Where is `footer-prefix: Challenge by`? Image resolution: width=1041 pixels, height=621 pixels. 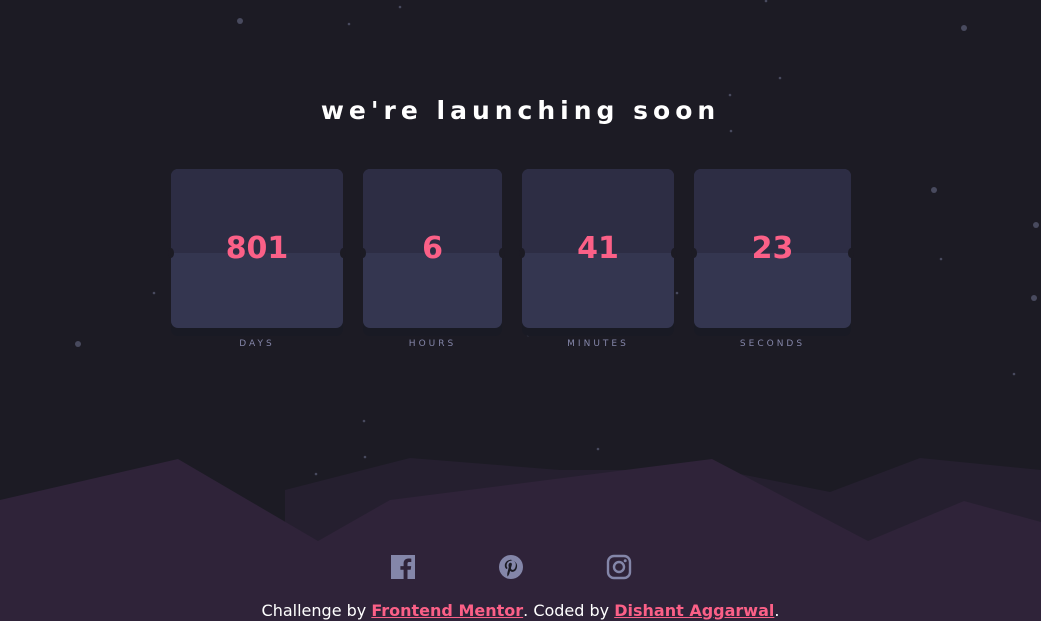 footer-prefix: Challenge by is located at coordinates (316, 610).